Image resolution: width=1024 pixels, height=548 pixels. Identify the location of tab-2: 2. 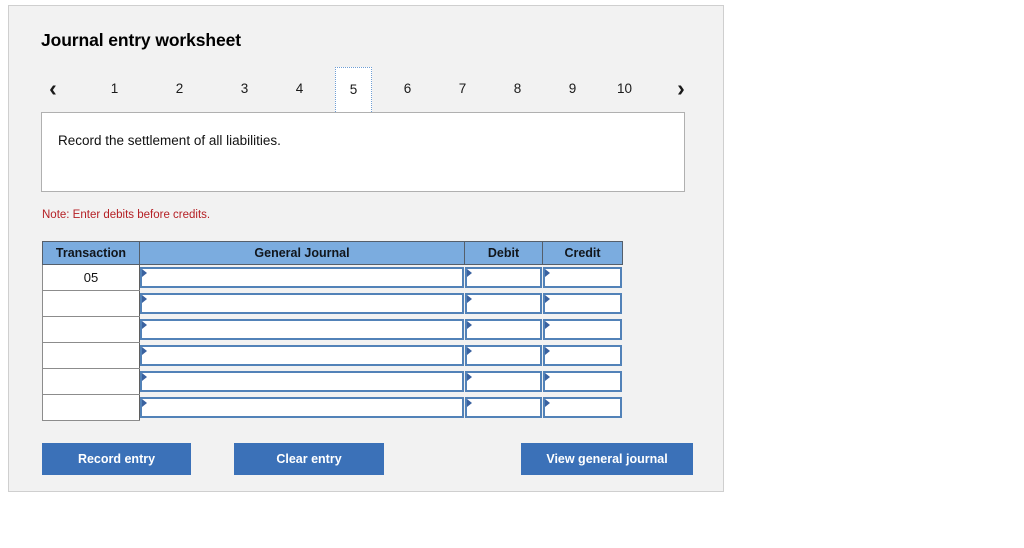
(179, 88).